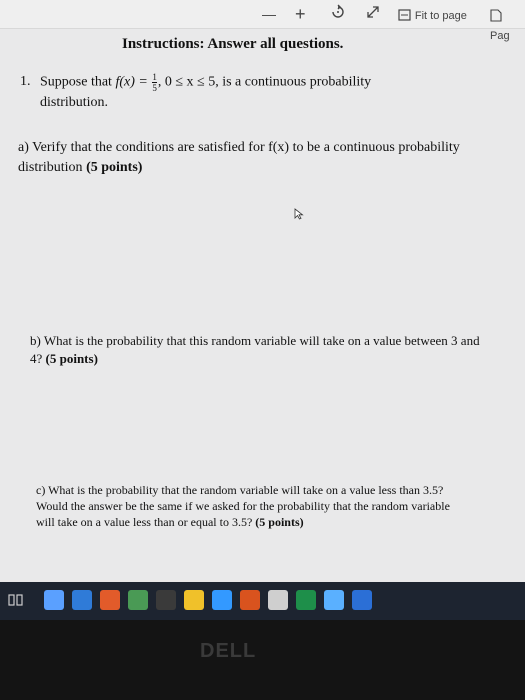 Image resolution: width=525 pixels, height=700 pixels. I want to click on monitor-bezel: DELL, so click(262, 660).